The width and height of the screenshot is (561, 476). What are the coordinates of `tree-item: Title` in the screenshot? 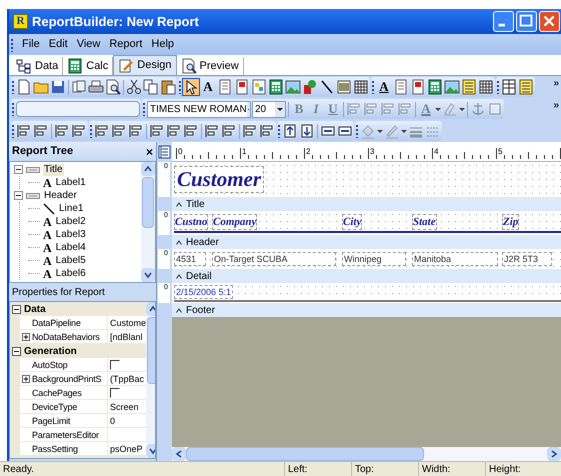 It's located at (53, 170).